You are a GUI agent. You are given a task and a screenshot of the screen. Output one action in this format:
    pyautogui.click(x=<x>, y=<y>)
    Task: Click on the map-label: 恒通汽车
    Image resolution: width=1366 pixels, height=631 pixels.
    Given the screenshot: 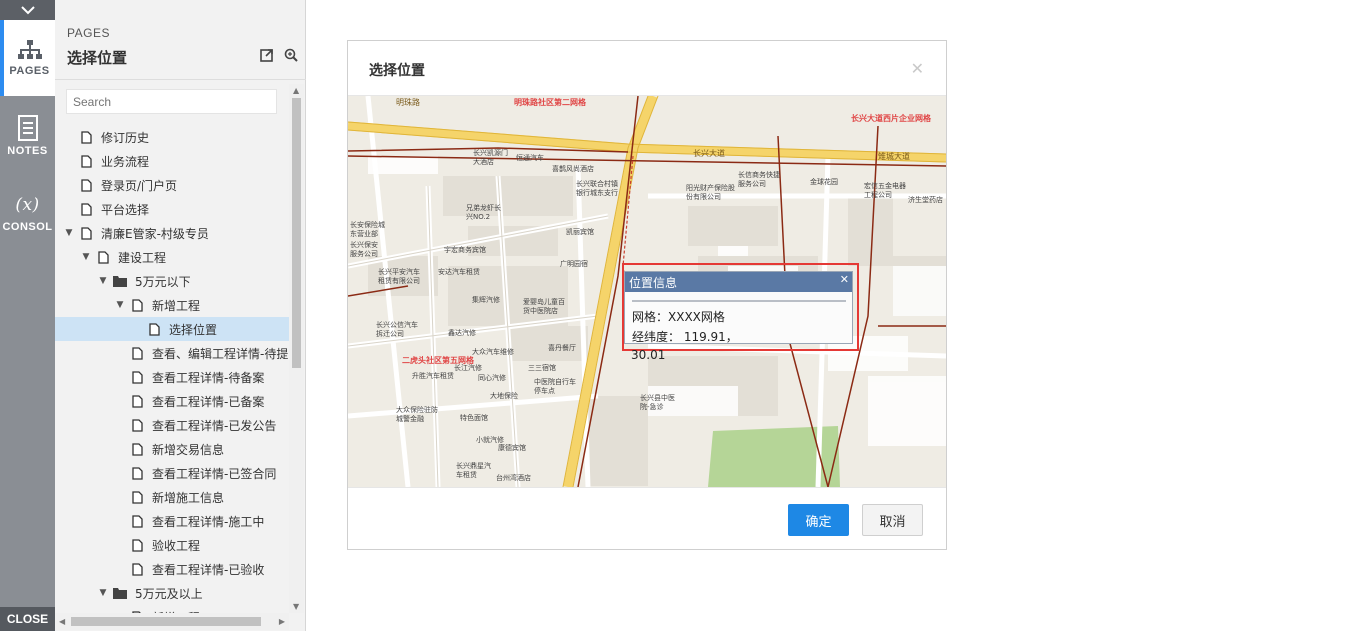 What is the action you would take?
    pyautogui.click(x=530, y=158)
    